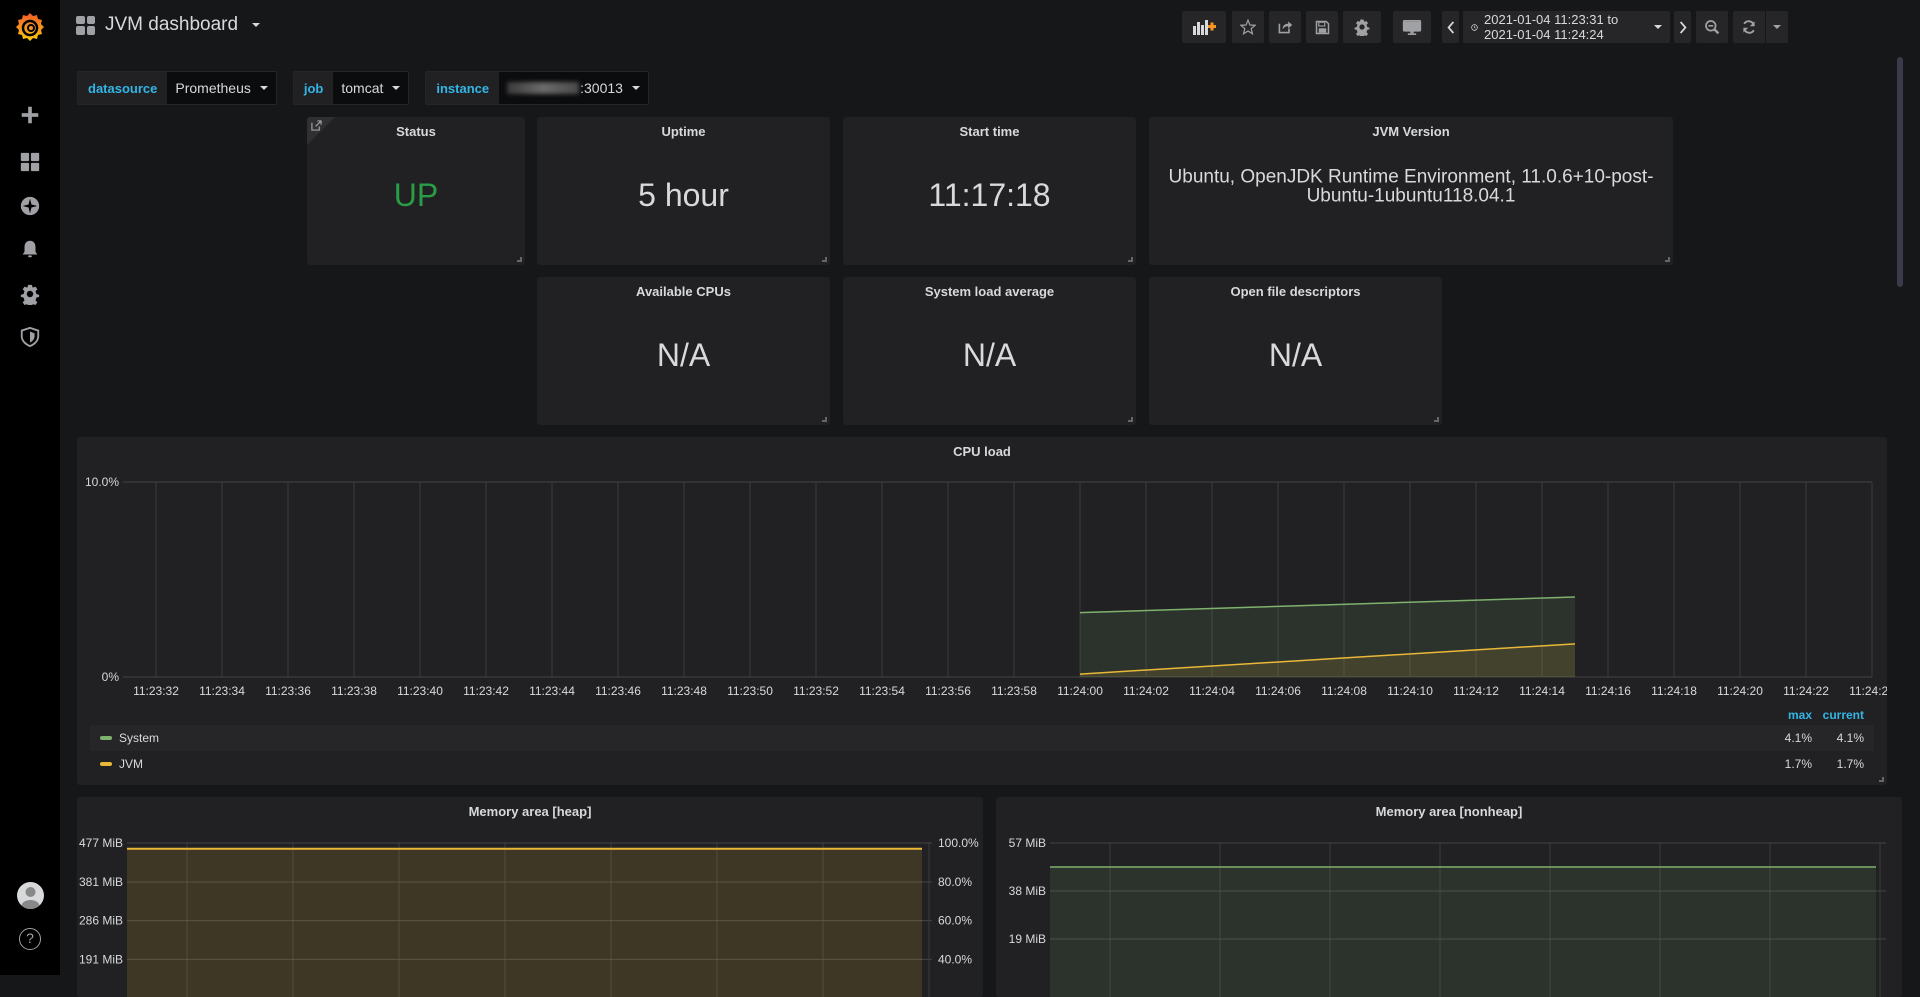  Describe the element at coordinates (1474, 27) in the screenshot. I see `clock-icon` at that location.